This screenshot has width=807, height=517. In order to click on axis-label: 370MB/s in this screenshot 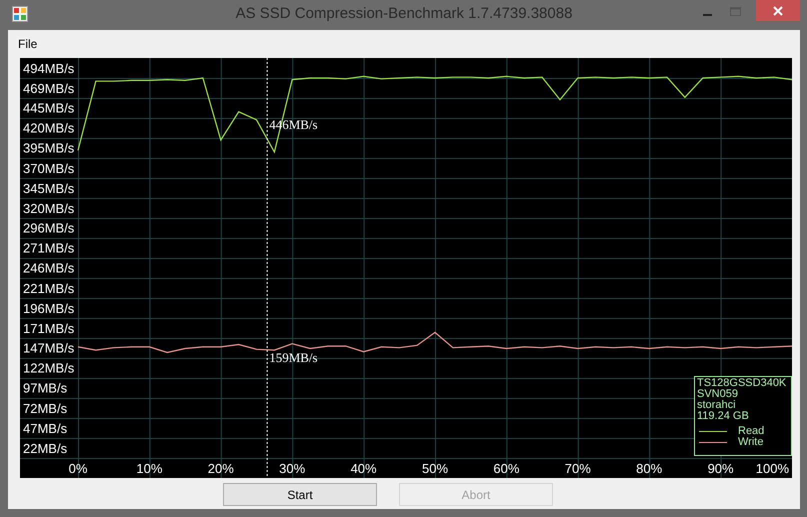, I will do `click(48, 168)`.